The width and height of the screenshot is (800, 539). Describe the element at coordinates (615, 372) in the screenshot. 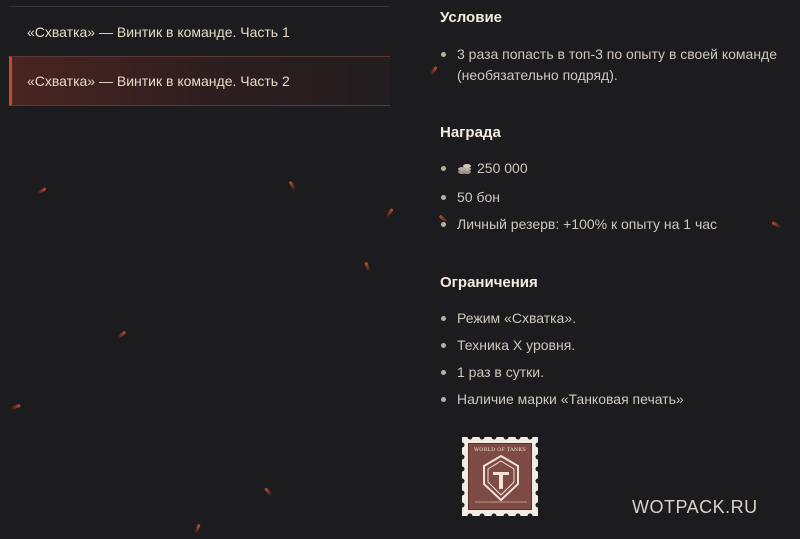

I see `restriction-item: 1 раз в сутки.` at that location.